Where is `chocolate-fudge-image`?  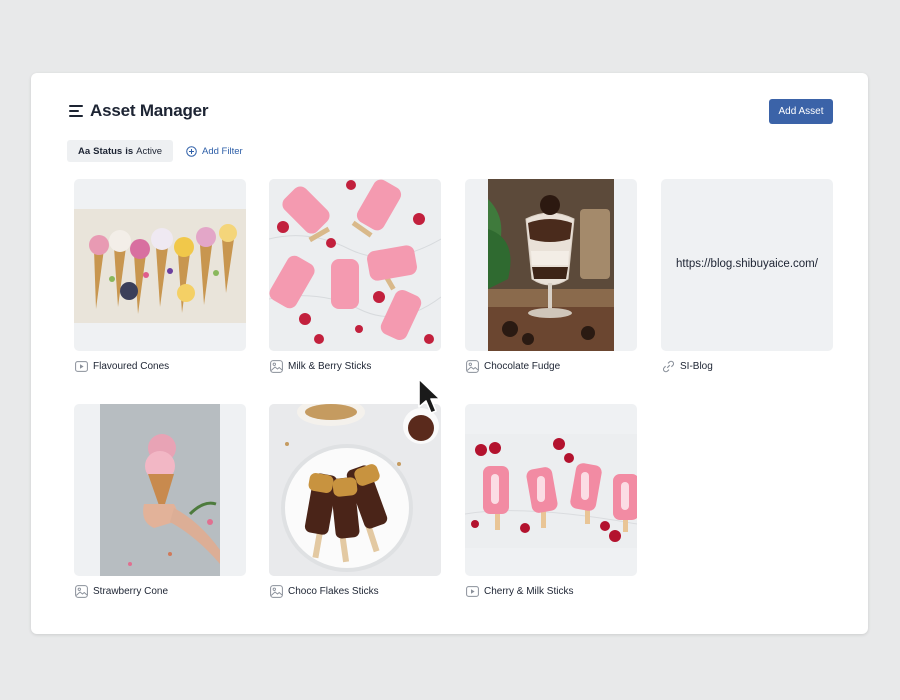
chocolate-fudge-image is located at coordinates (551, 265).